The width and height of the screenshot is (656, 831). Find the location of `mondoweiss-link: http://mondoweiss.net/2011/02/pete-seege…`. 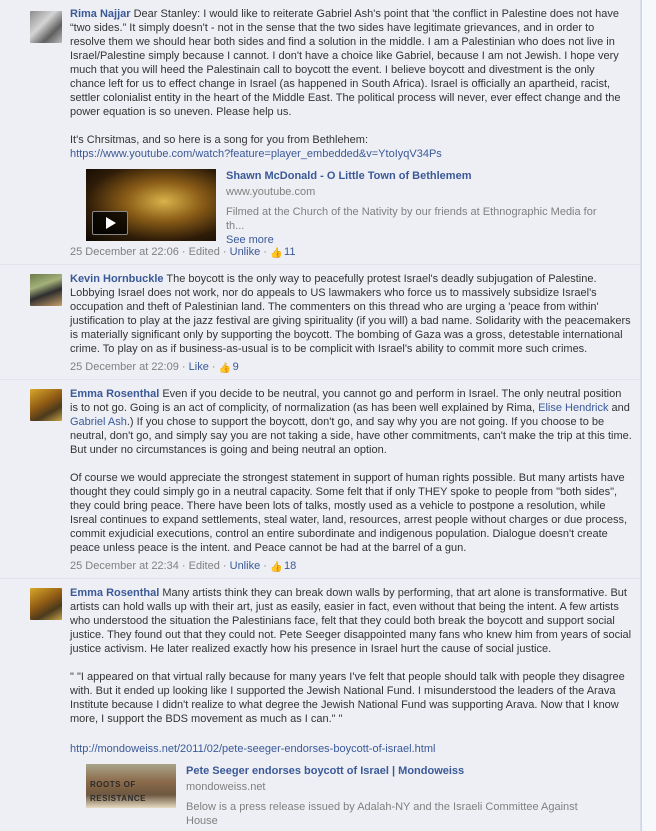

mondoweiss-link: http://mondoweiss.net/2011/02/pete-seege… is located at coordinates (252, 749).